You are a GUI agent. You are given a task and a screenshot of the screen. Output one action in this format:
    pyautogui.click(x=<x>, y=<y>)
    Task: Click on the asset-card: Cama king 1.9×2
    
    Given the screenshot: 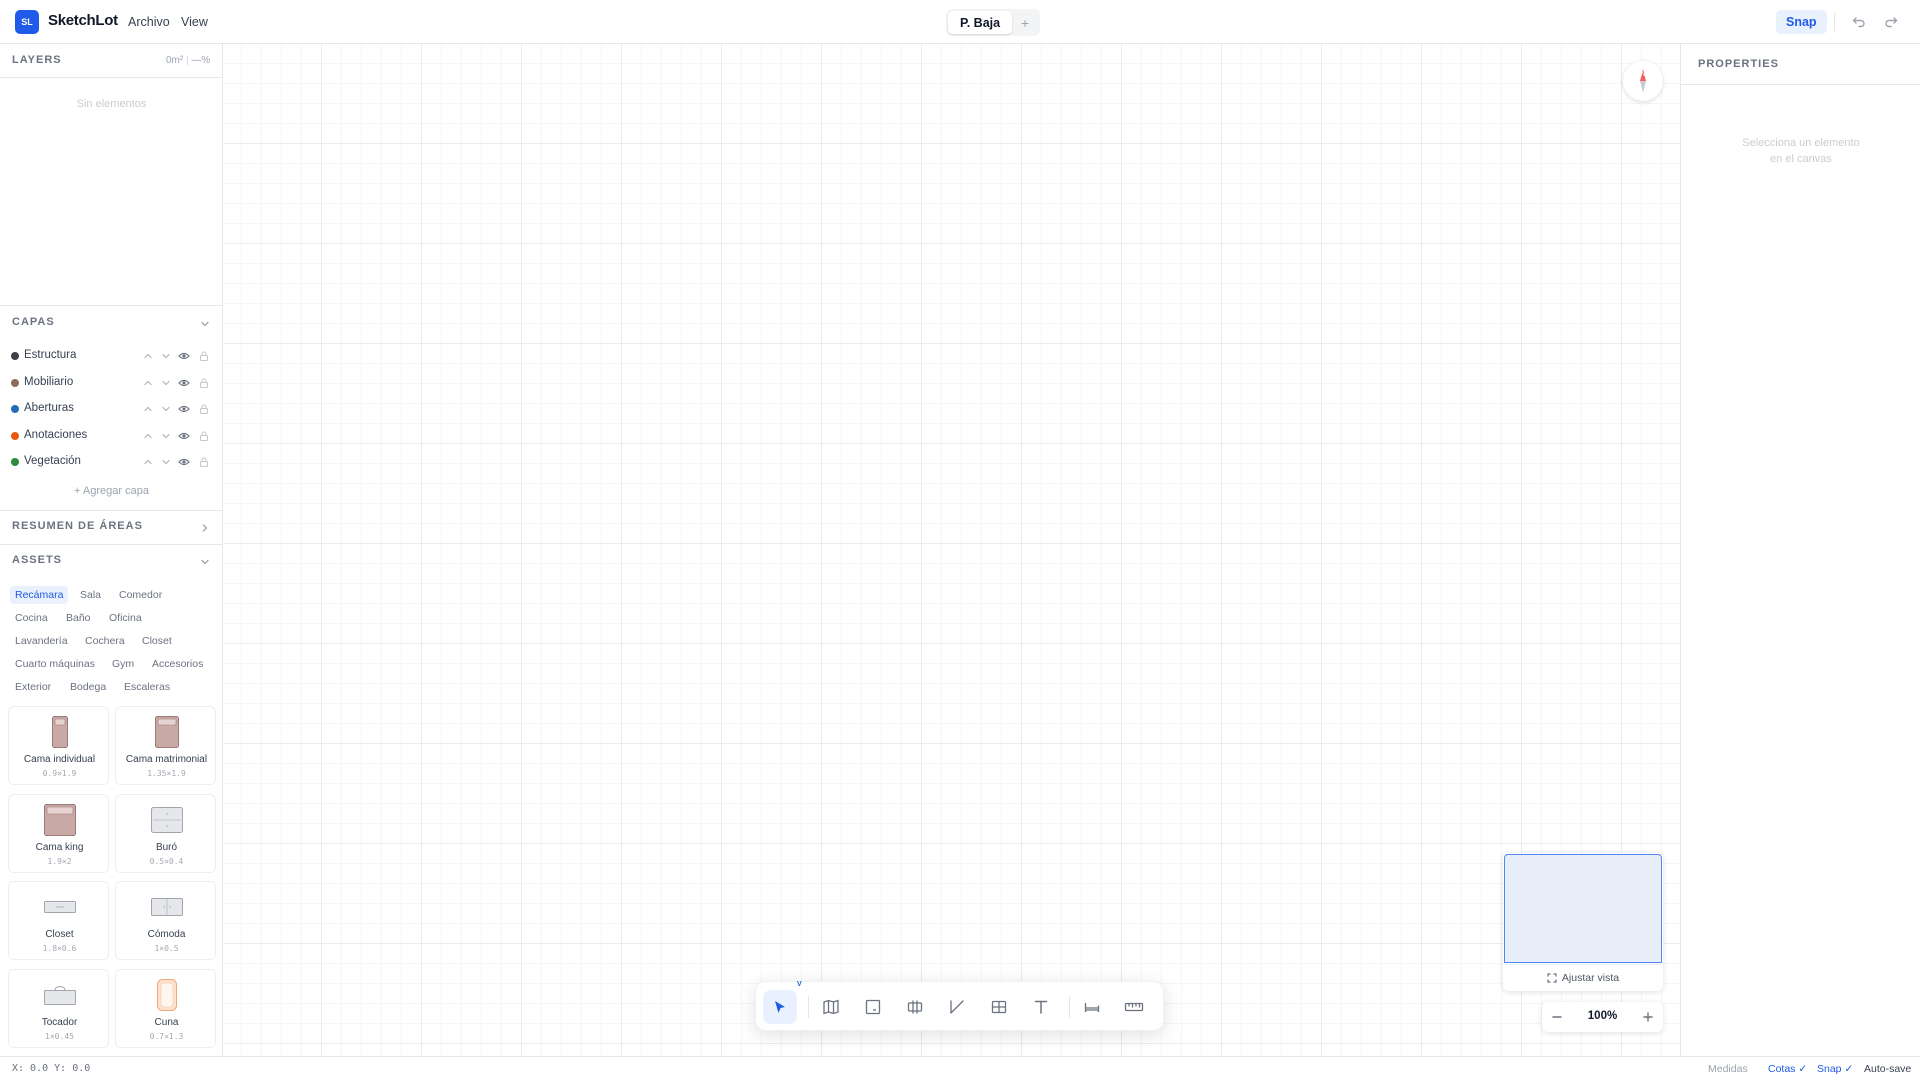 What is the action you would take?
    pyautogui.click(x=59, y=833)
    